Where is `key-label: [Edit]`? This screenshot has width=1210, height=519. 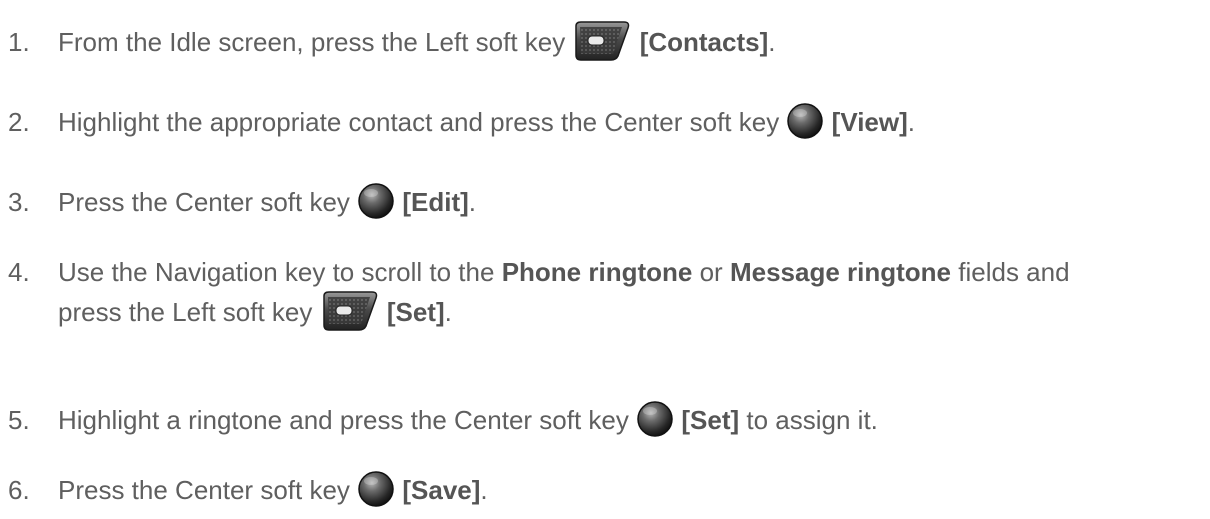 key-label: [Edit] is located at coordinates (435, 202).